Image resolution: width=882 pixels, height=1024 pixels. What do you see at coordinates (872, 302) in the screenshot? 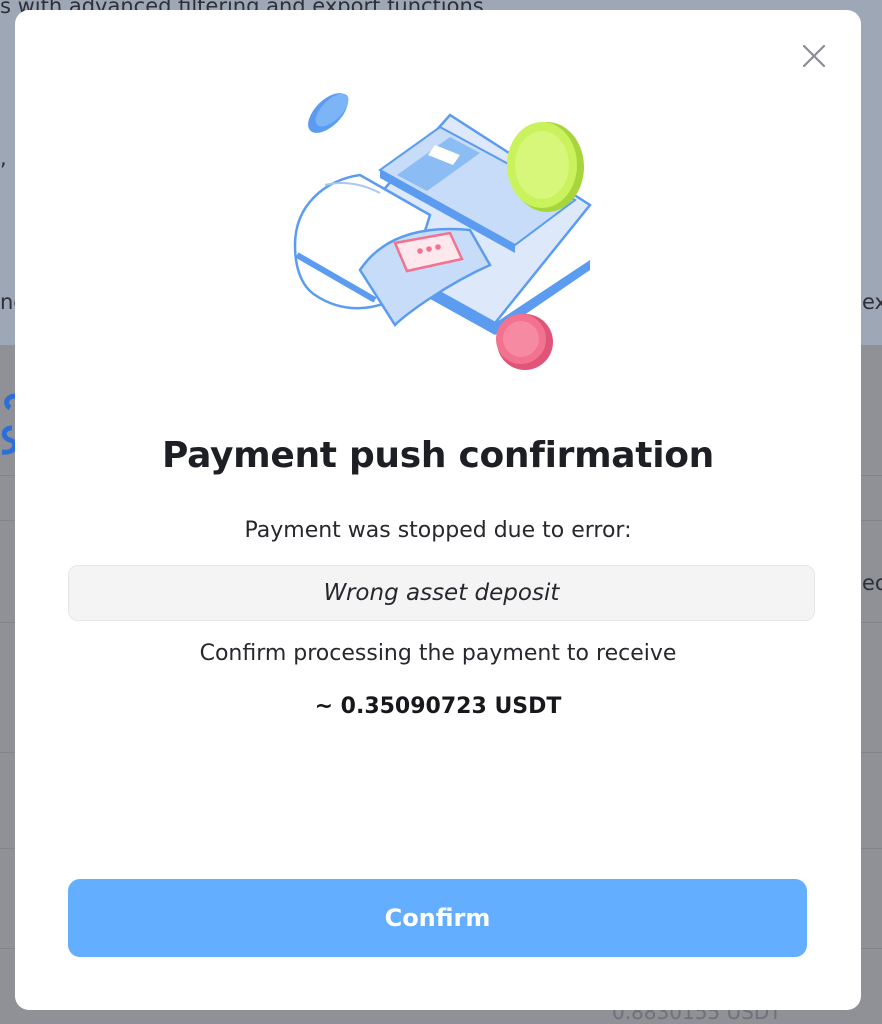
I see `background-text-fragment: ex` at bounding box center [872, 302].